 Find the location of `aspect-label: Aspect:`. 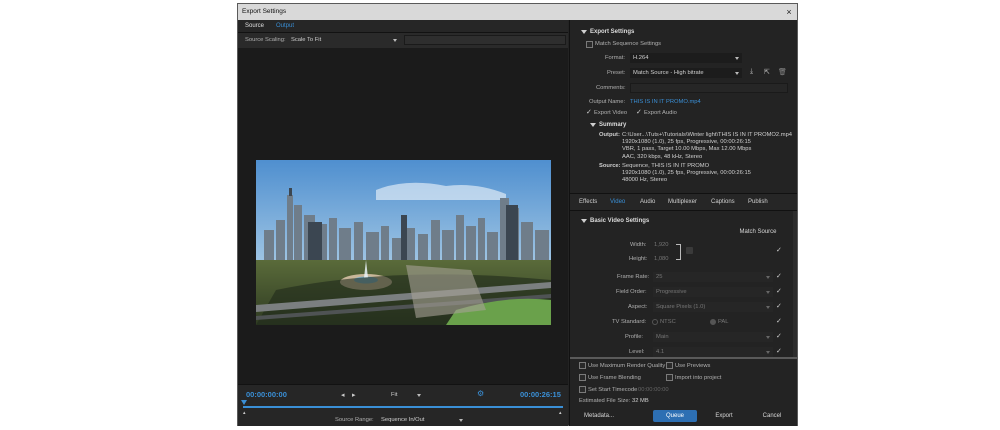

aspect-label: Aspect: is located at coordinates (638, 307).